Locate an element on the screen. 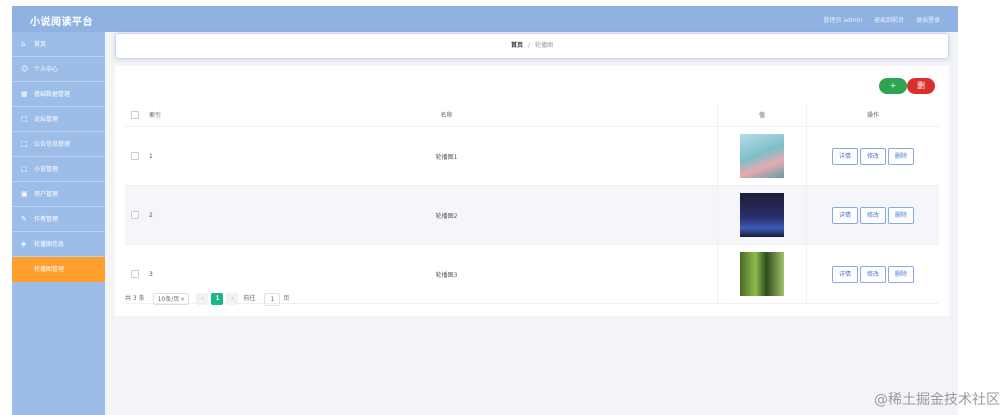  batch-delete-button: 删 is located at coordinates (921, 86).